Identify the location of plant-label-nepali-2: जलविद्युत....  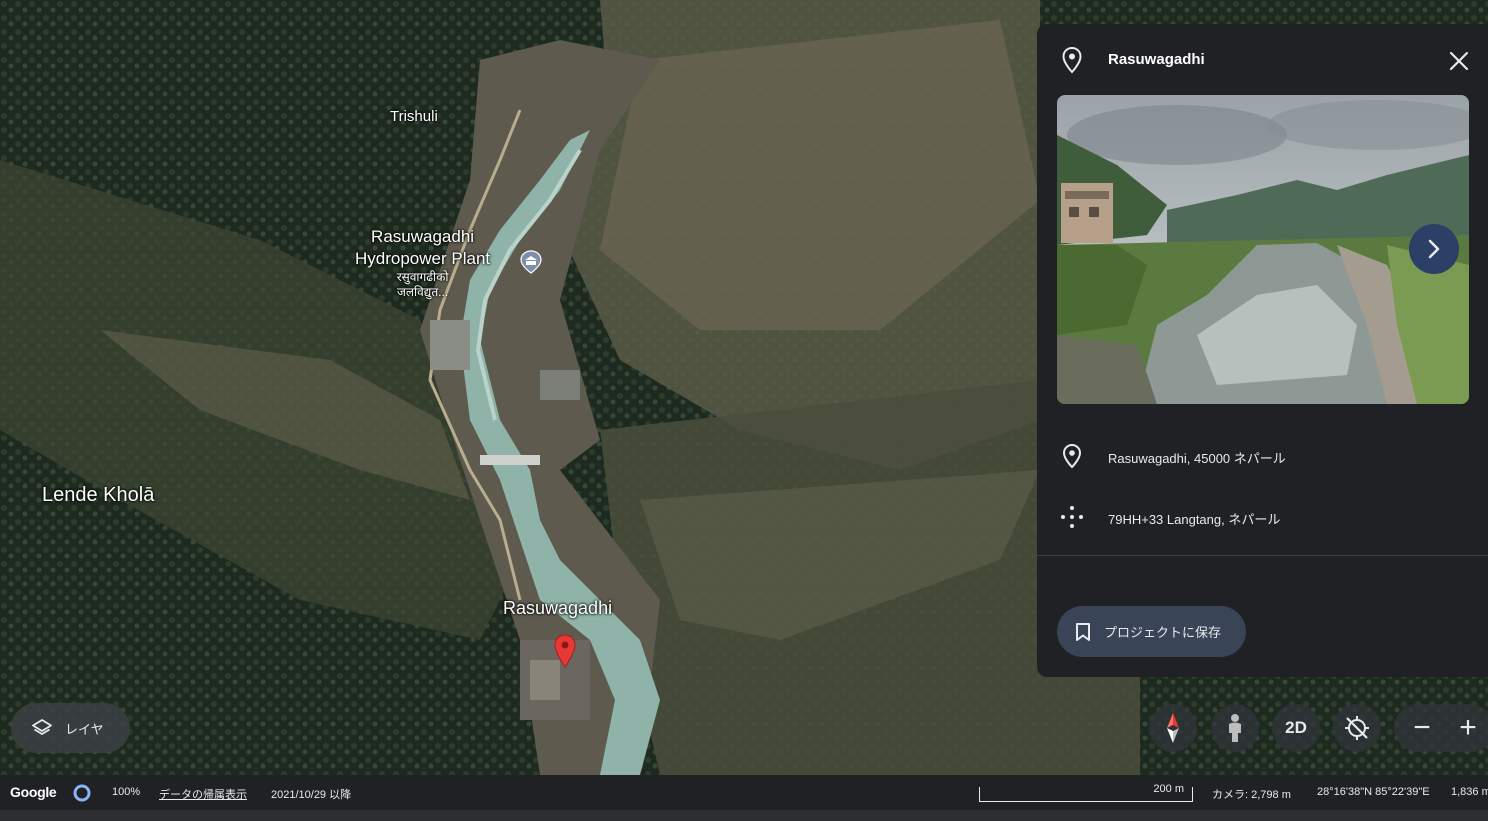
(422, 292).